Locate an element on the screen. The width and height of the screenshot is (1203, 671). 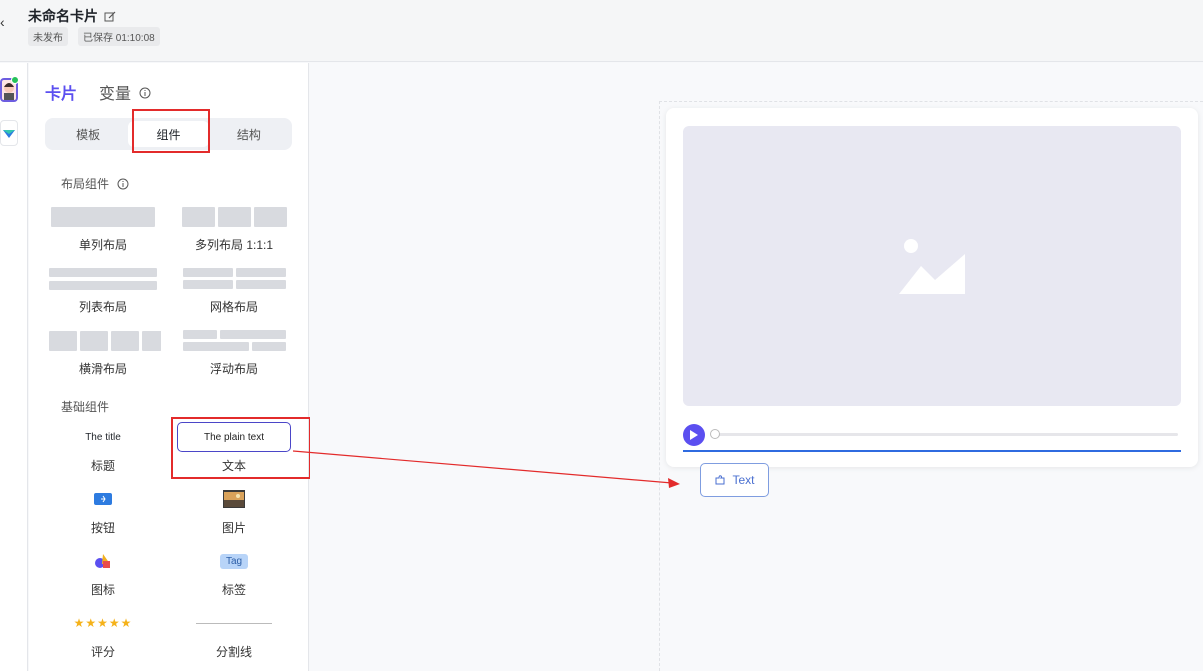
item-label: 评分 is located at coordinates (102, 652).